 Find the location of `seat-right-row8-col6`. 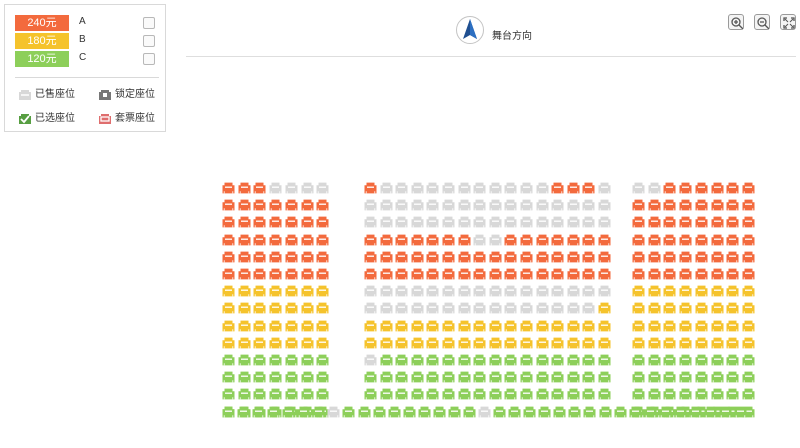

seat-right-row8-col6 is located at coordinates (717, 307).